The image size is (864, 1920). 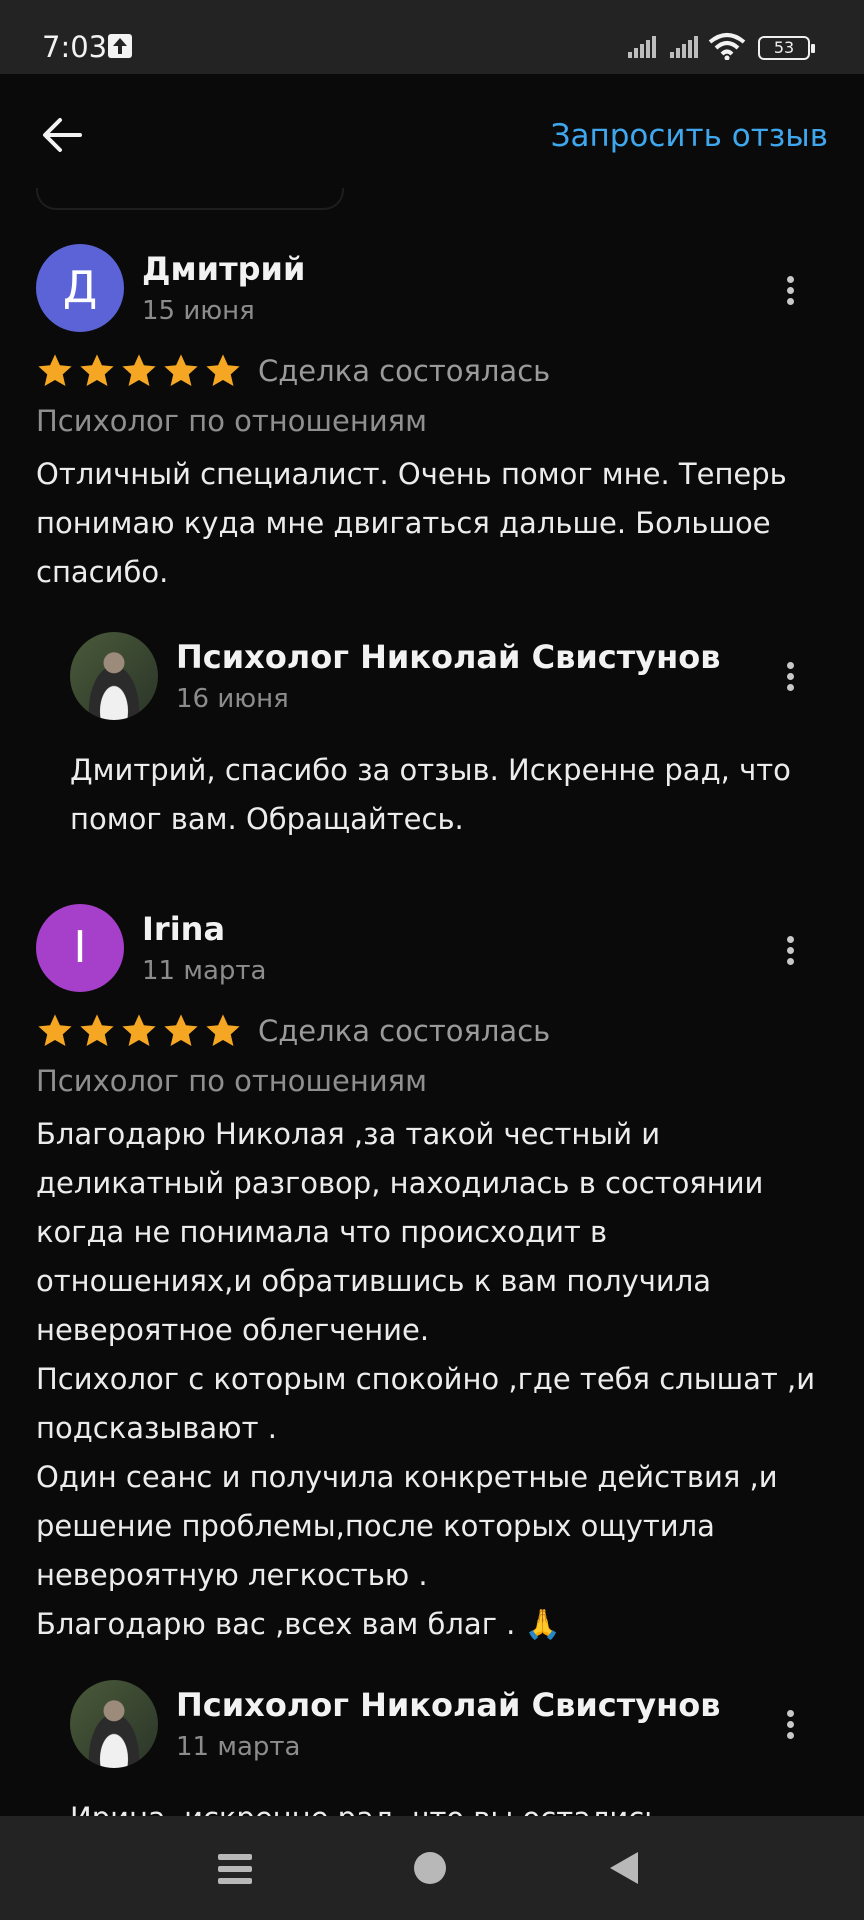 I want to click on signal-2-icon, so click(x=685, y=47).